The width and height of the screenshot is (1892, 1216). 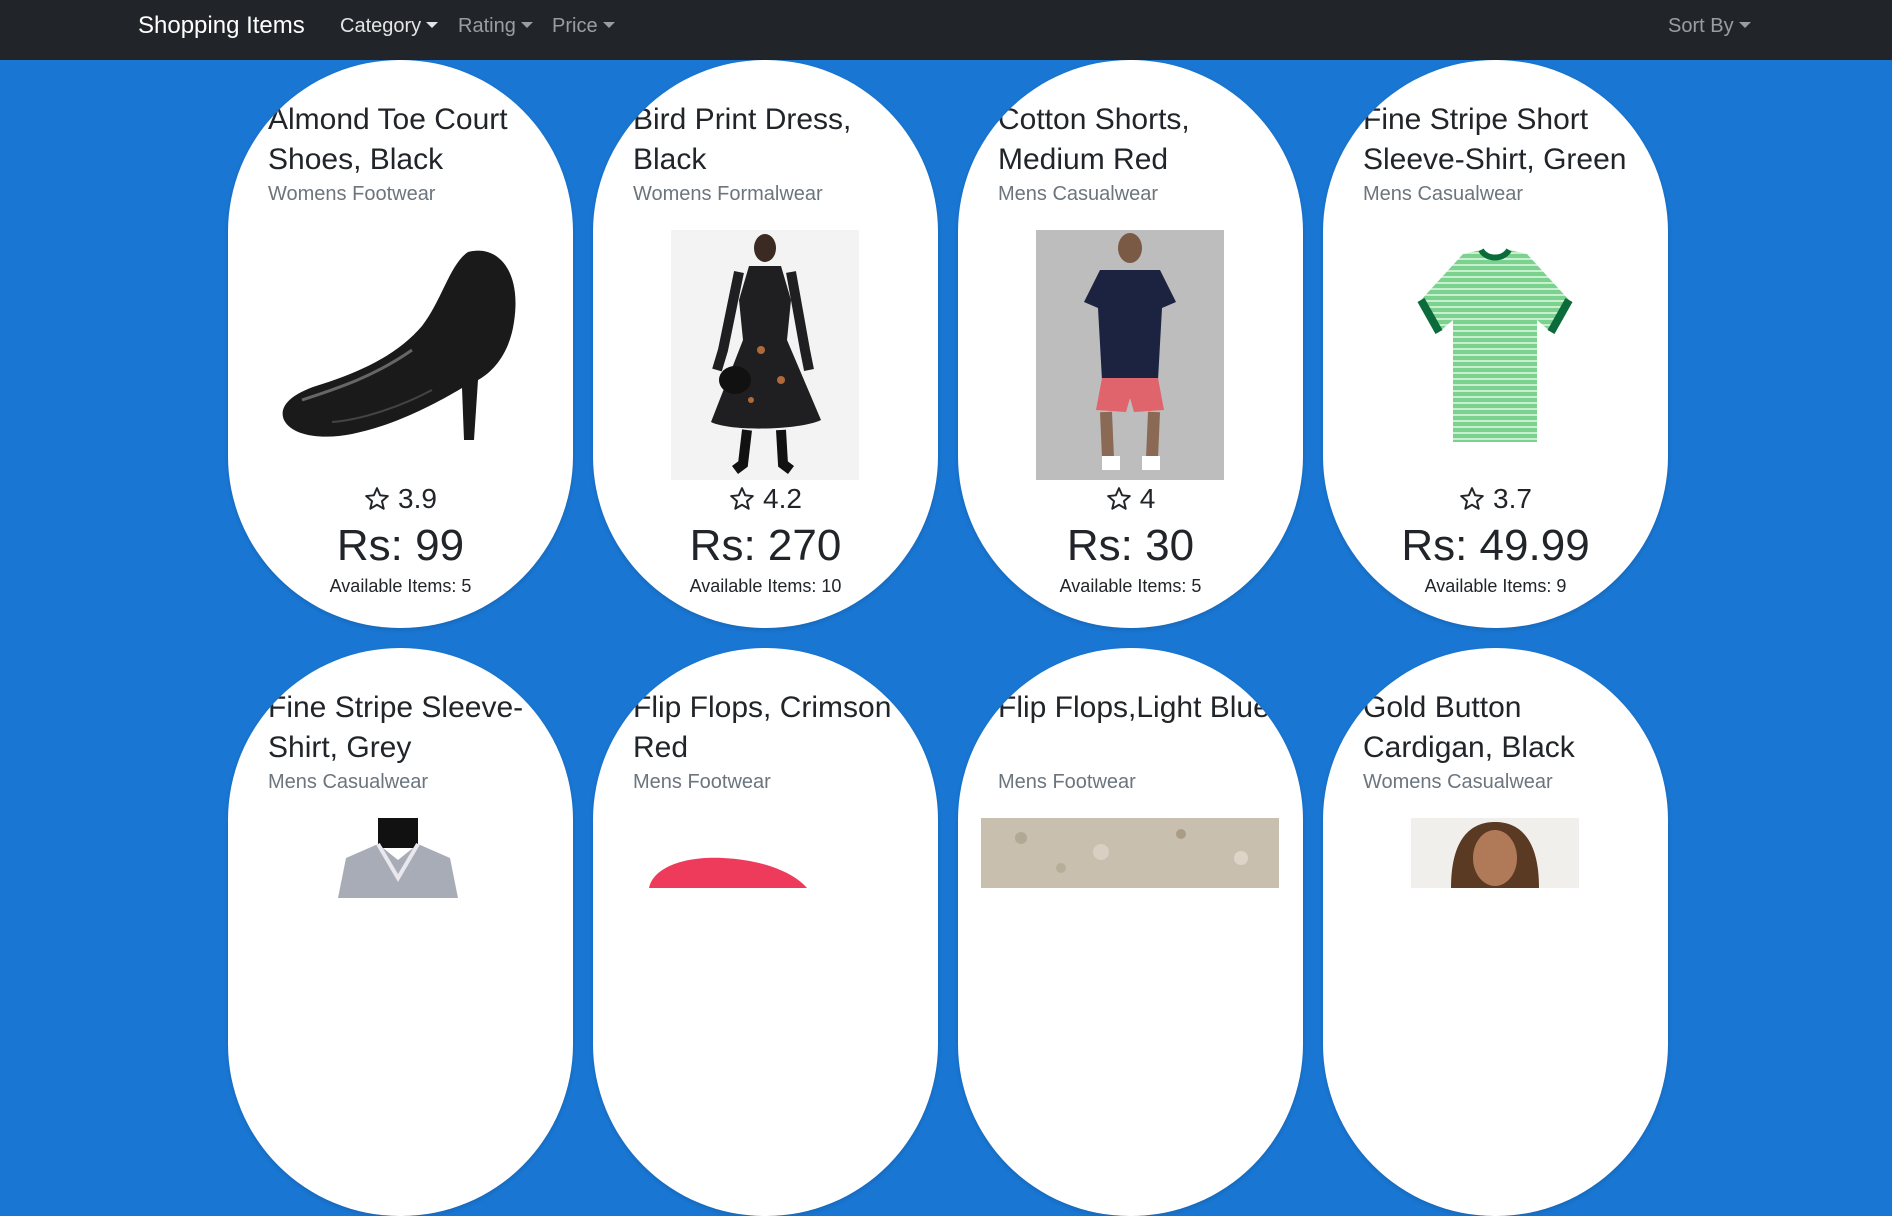 What do you see at coordinates (1130, 932) in the screenshot?
I see `product-card: Flip Flops,Light Blue Mens Footwear` at bounding box center [1130, 932].